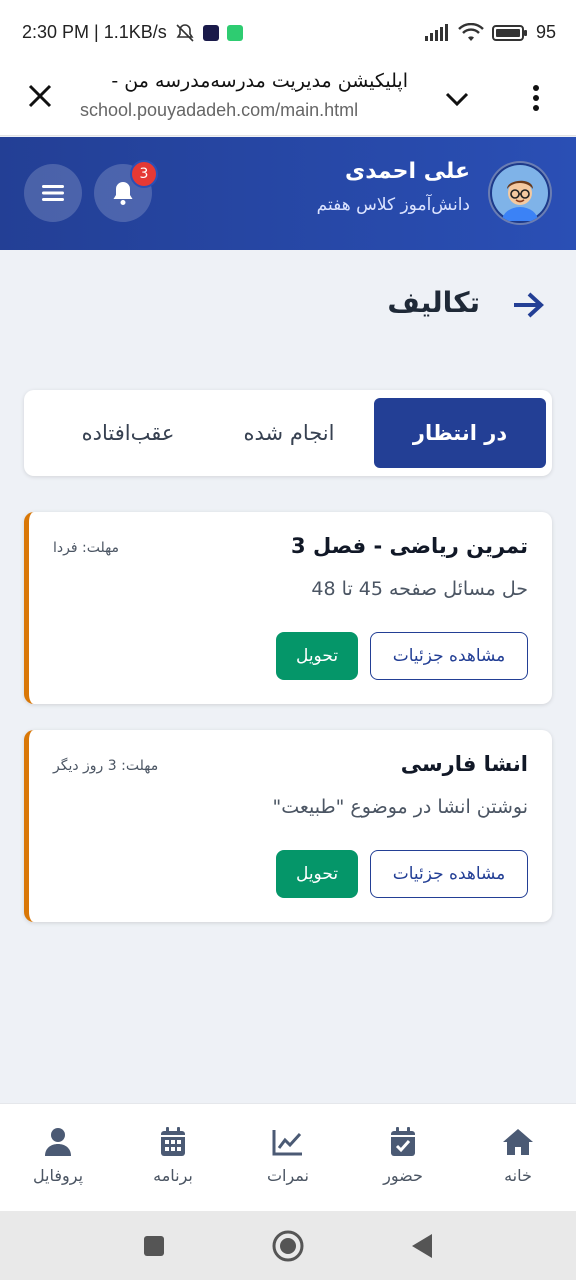  I want to click on status-left: 2:30 PM | 1.1KB/s, so click(132, 32).